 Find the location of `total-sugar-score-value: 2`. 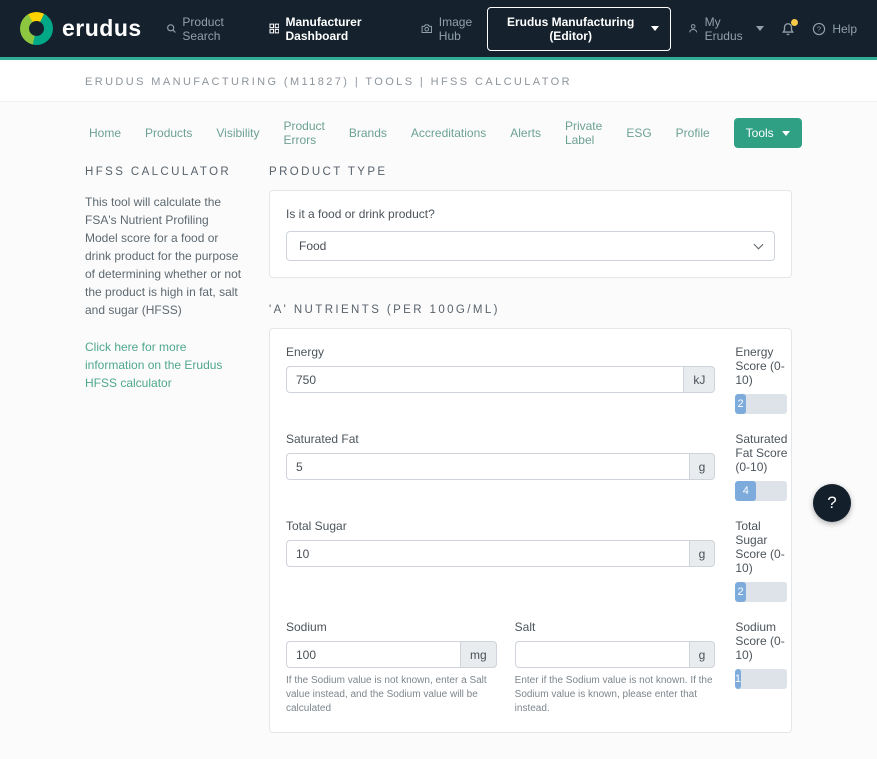

total-sugar-score-value: 2 is located at coordinates (740, 592).